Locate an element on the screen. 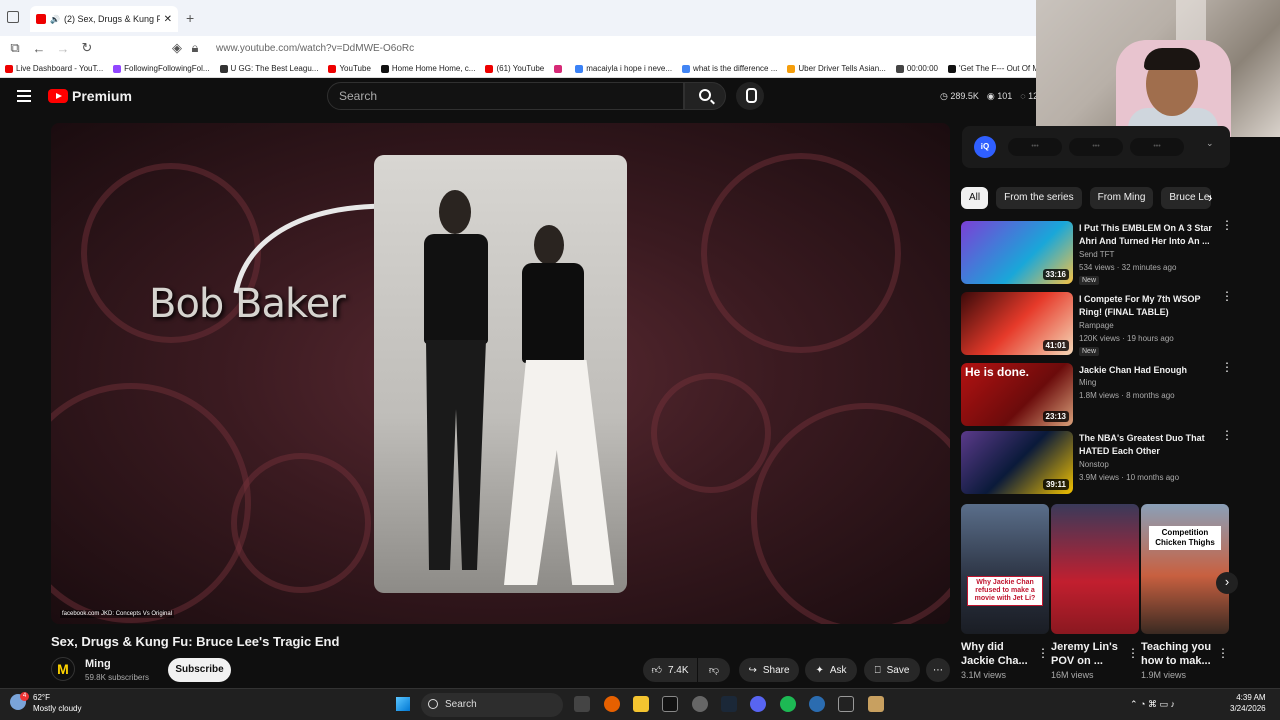  video-channel: Nonstop is located at coordinates (1094, 464).